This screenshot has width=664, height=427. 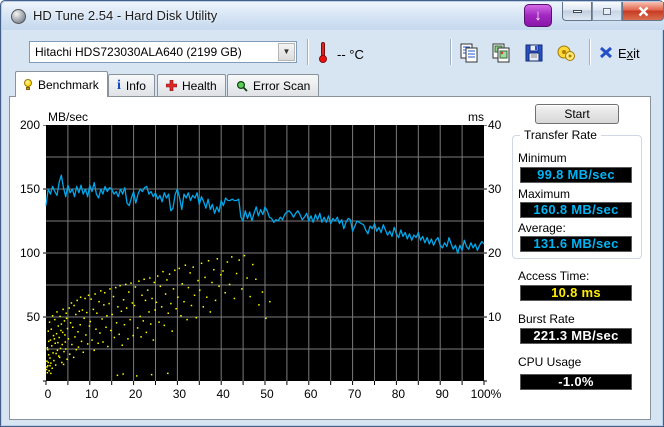 What do you see at coordinates (577, 114) in the screenshot?
I see `start-button: Start` at bounding box center [577, 114].